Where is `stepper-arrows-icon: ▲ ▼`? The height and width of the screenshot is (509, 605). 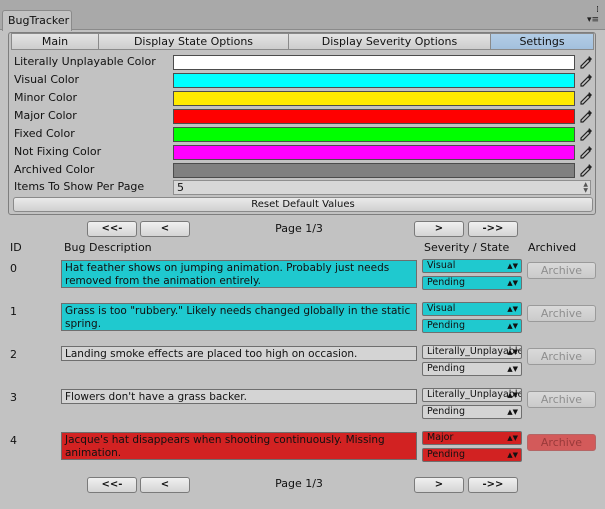
stepper-arrows-icon: ▲ ▼ is located at coordinates (585, 188).